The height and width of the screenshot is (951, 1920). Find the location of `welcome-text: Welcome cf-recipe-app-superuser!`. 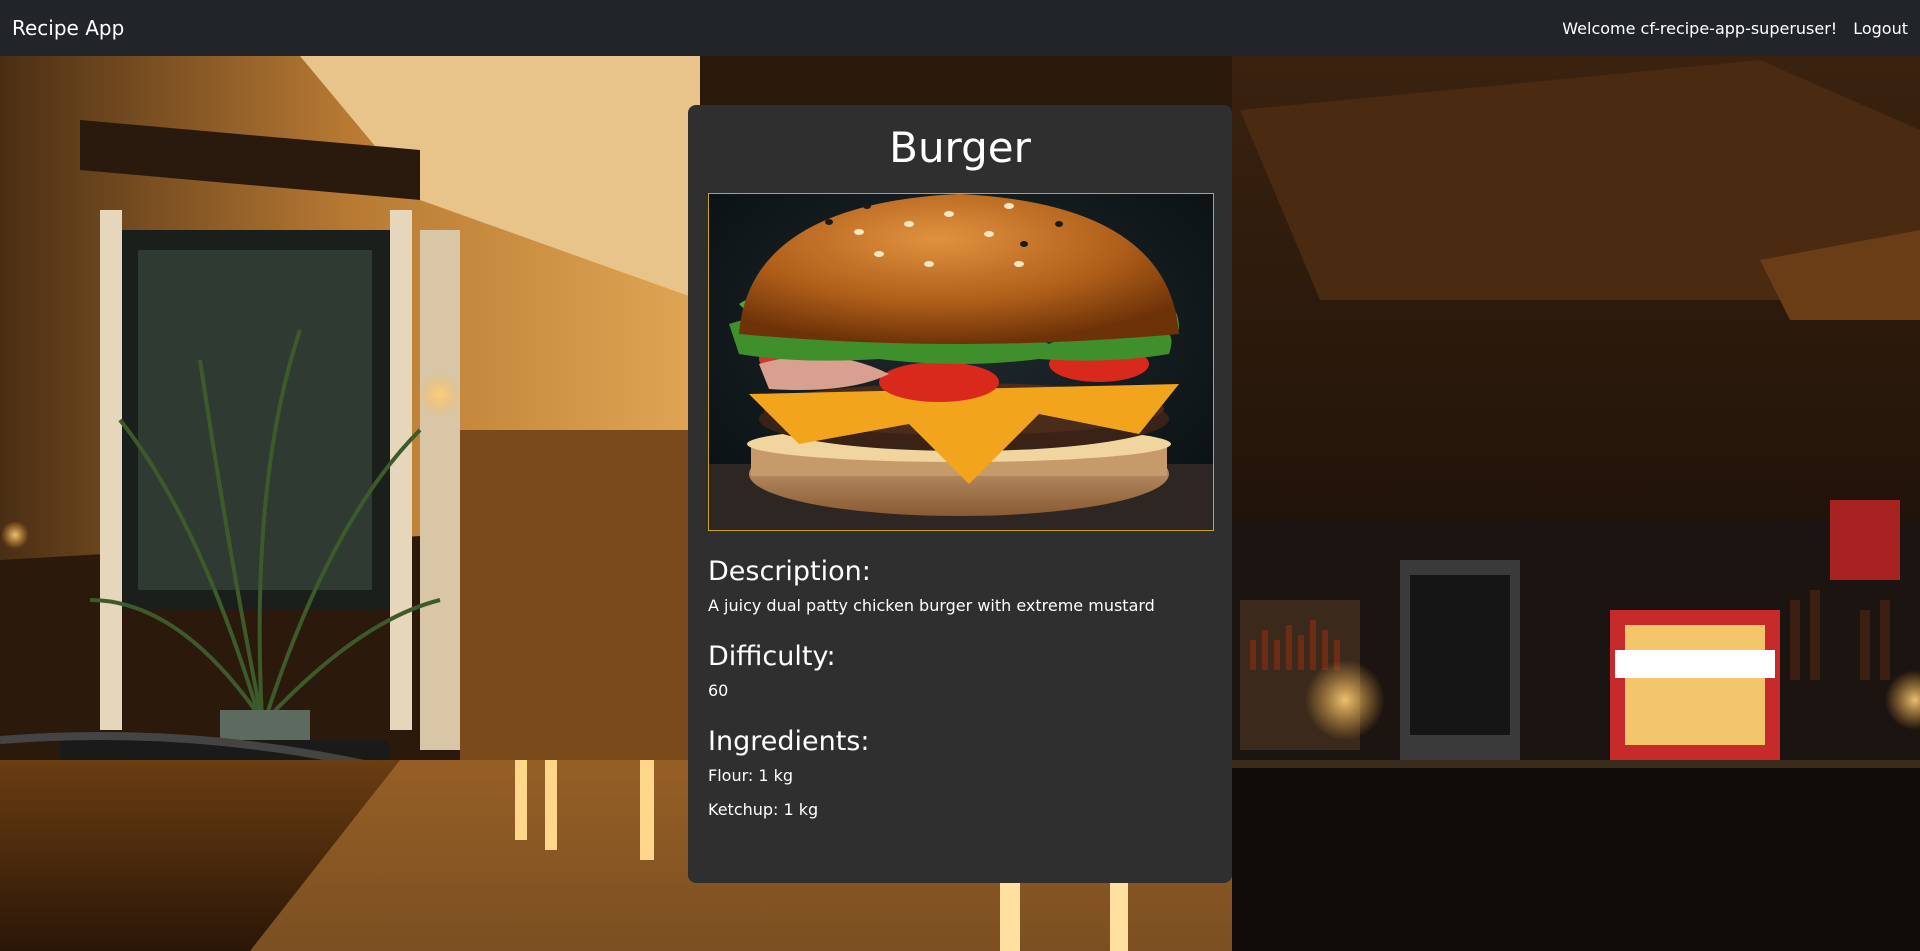

welcome-text: Welcome cf-recipe-app-superuser! is located at coordinates (1700, 28).